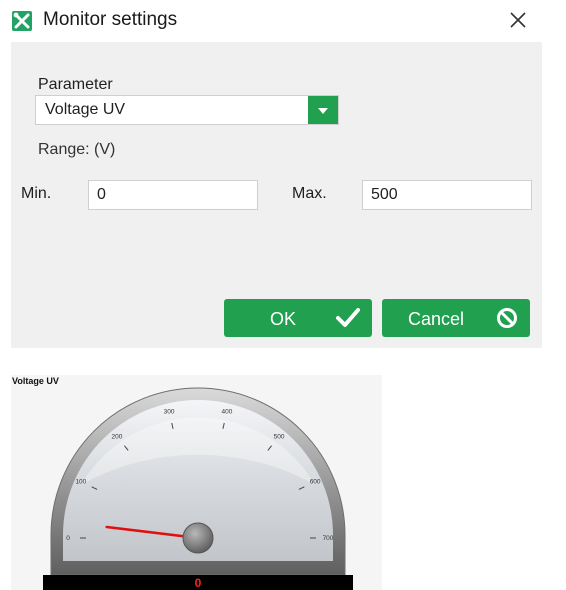 This screenshot has height=590, width=566. What do you see at coordinates (279, 436) in the screenshot?
I see `gauge-tick-label: 500` at bounding box center [279, 436].